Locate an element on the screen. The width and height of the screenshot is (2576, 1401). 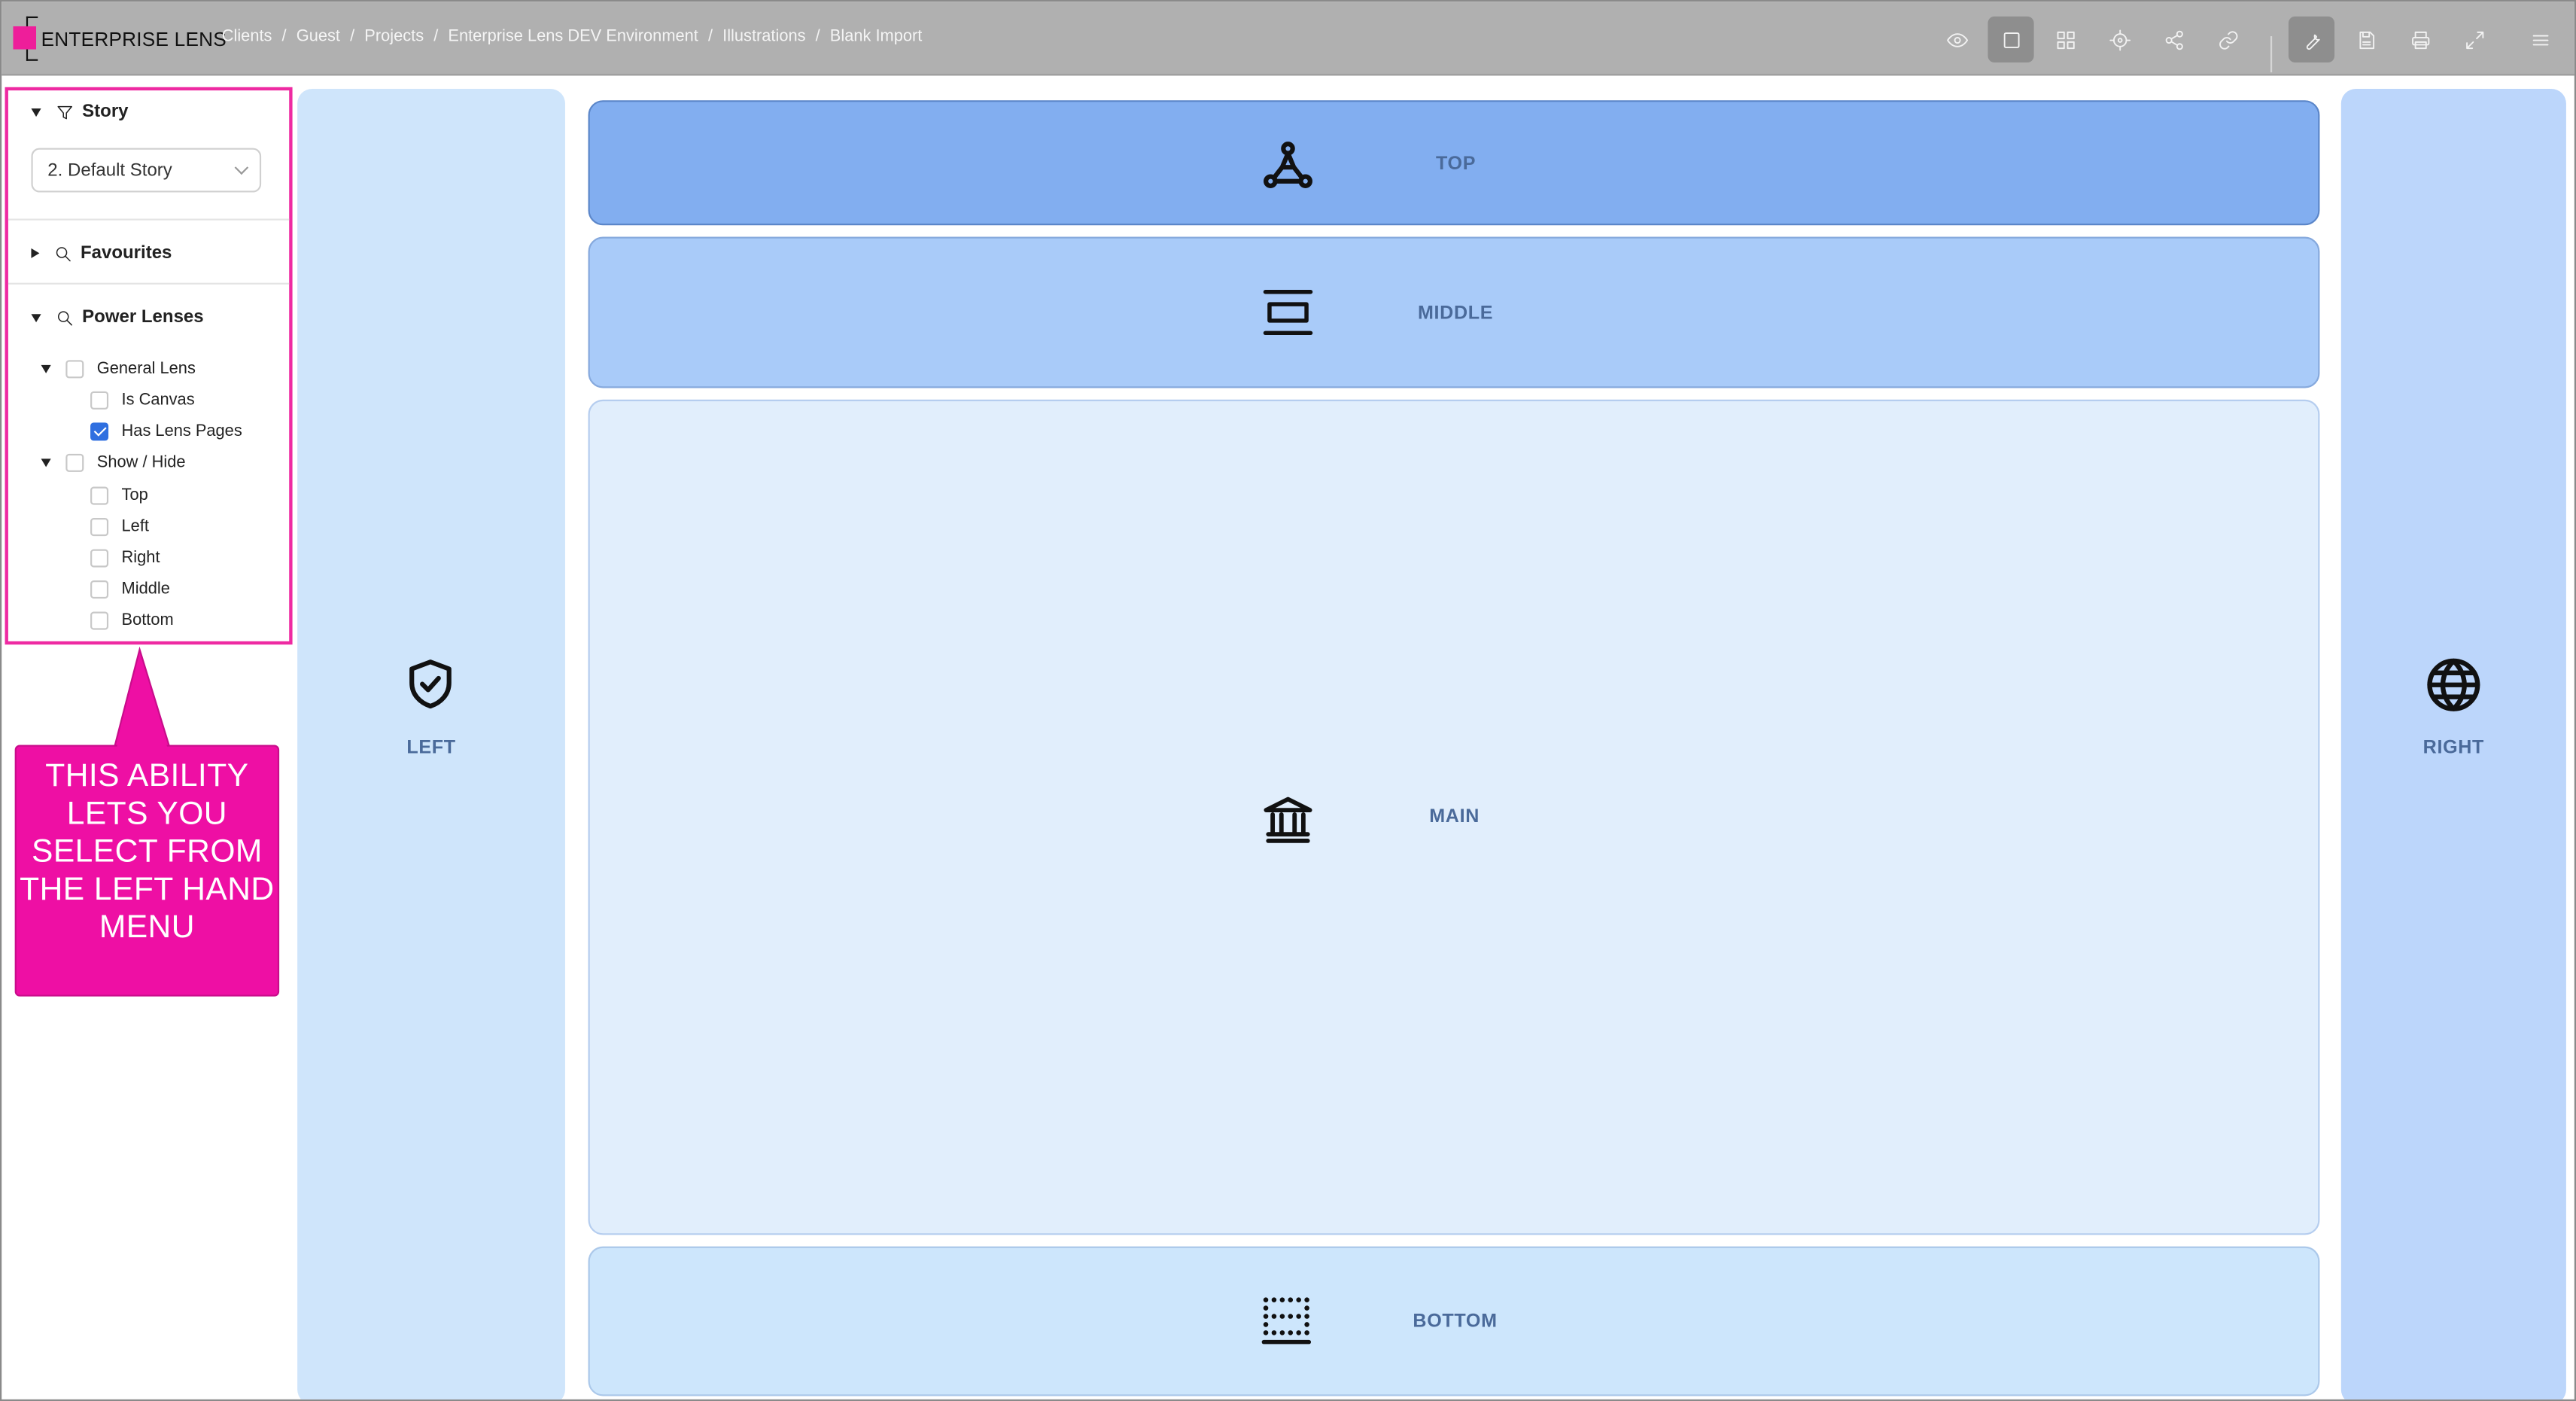
edit-tools-button is located at coordinates (2311, 39).